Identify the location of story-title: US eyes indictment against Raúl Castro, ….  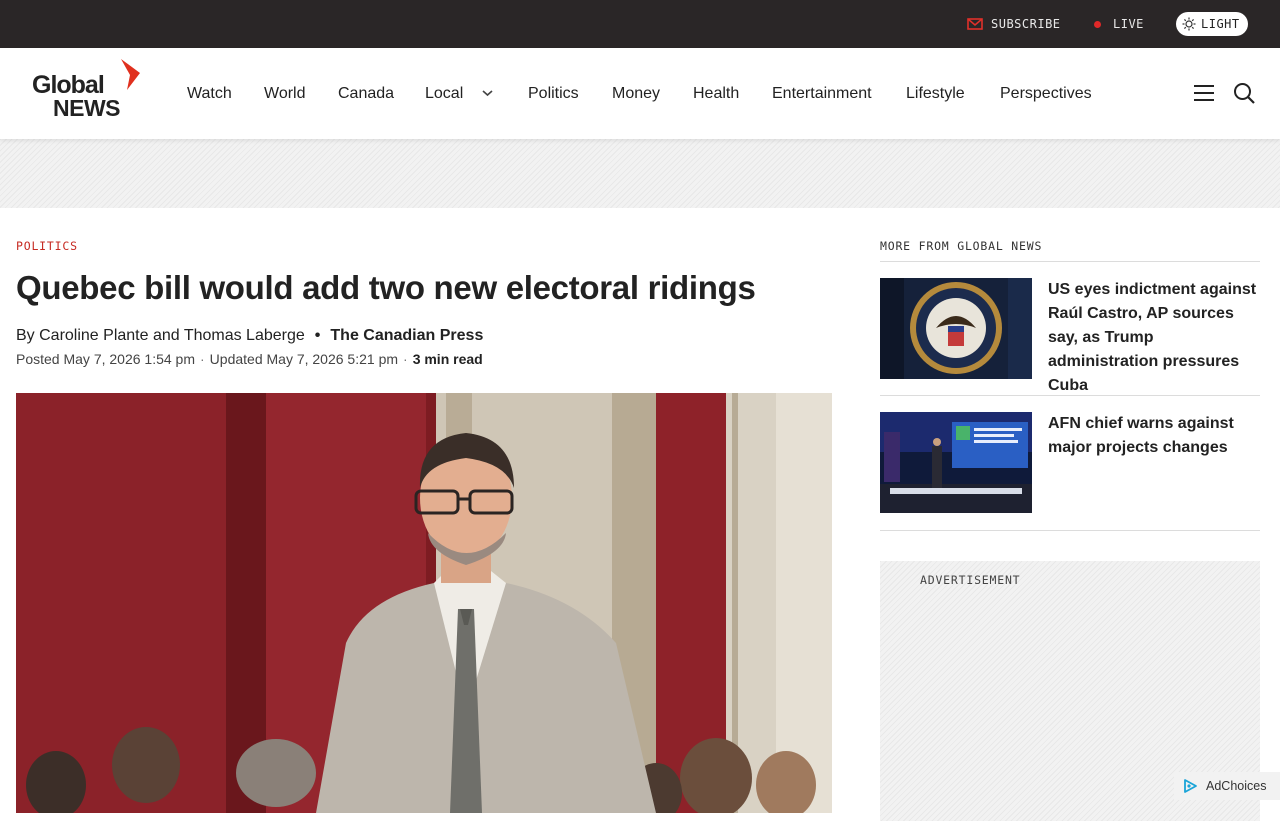
(1154, 338).